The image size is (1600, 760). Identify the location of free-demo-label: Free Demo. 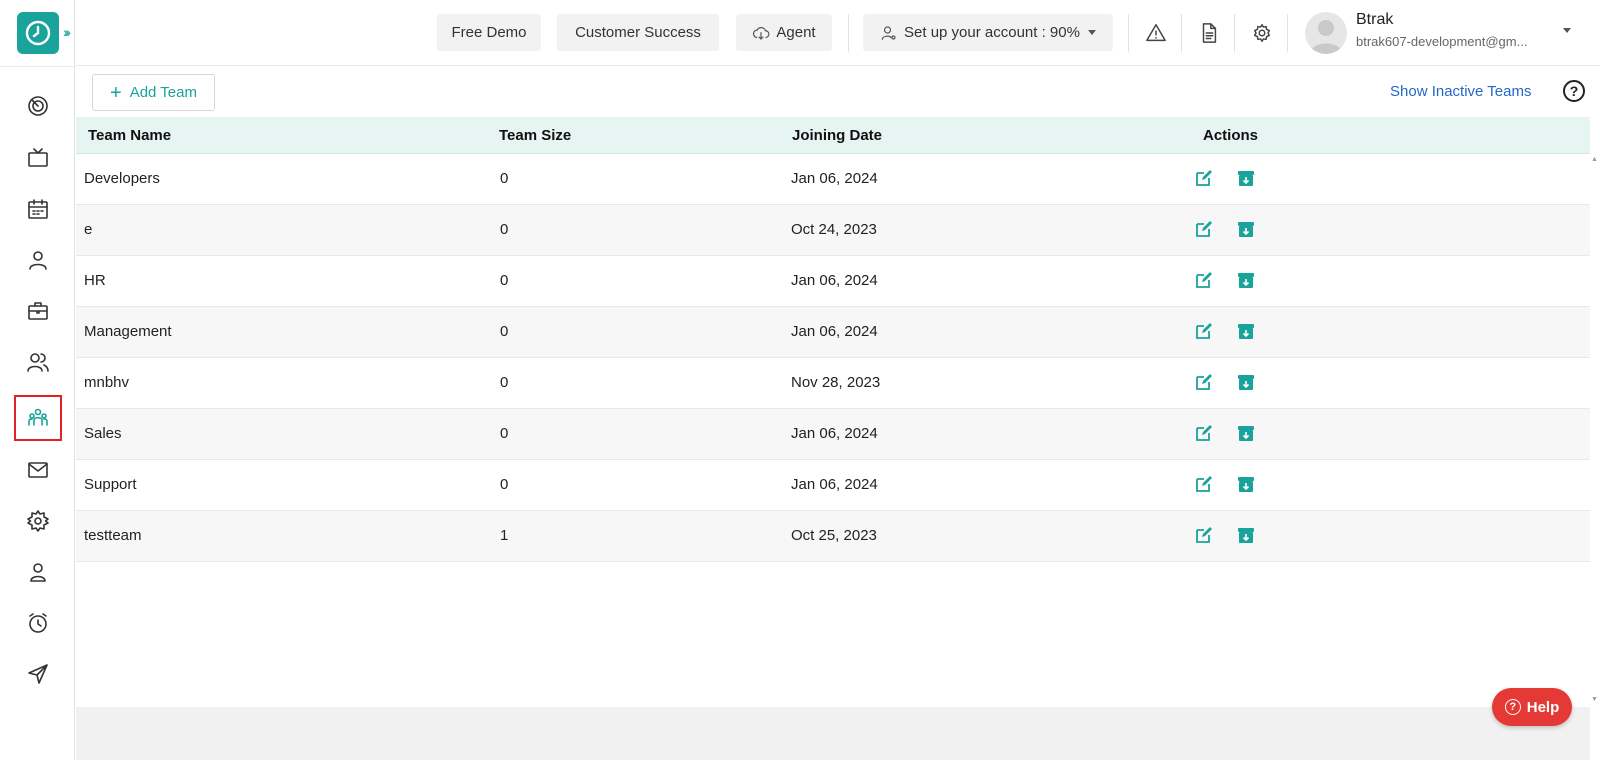
(489, 32).